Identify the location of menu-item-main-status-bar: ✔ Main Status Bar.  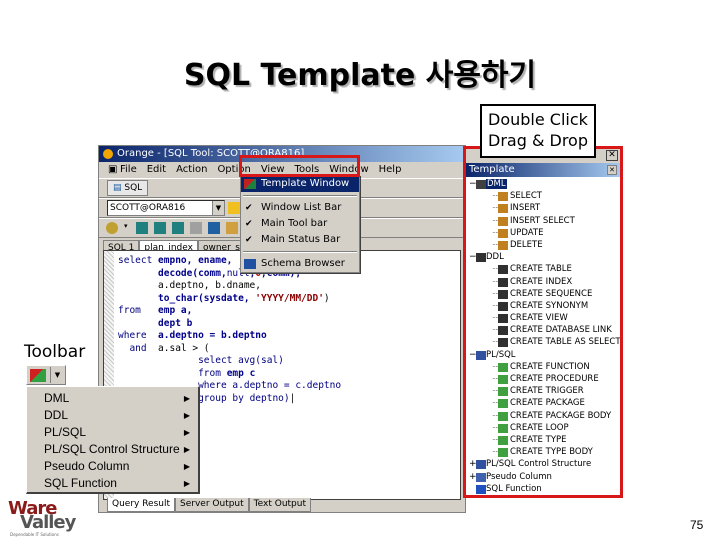
(300, 240).